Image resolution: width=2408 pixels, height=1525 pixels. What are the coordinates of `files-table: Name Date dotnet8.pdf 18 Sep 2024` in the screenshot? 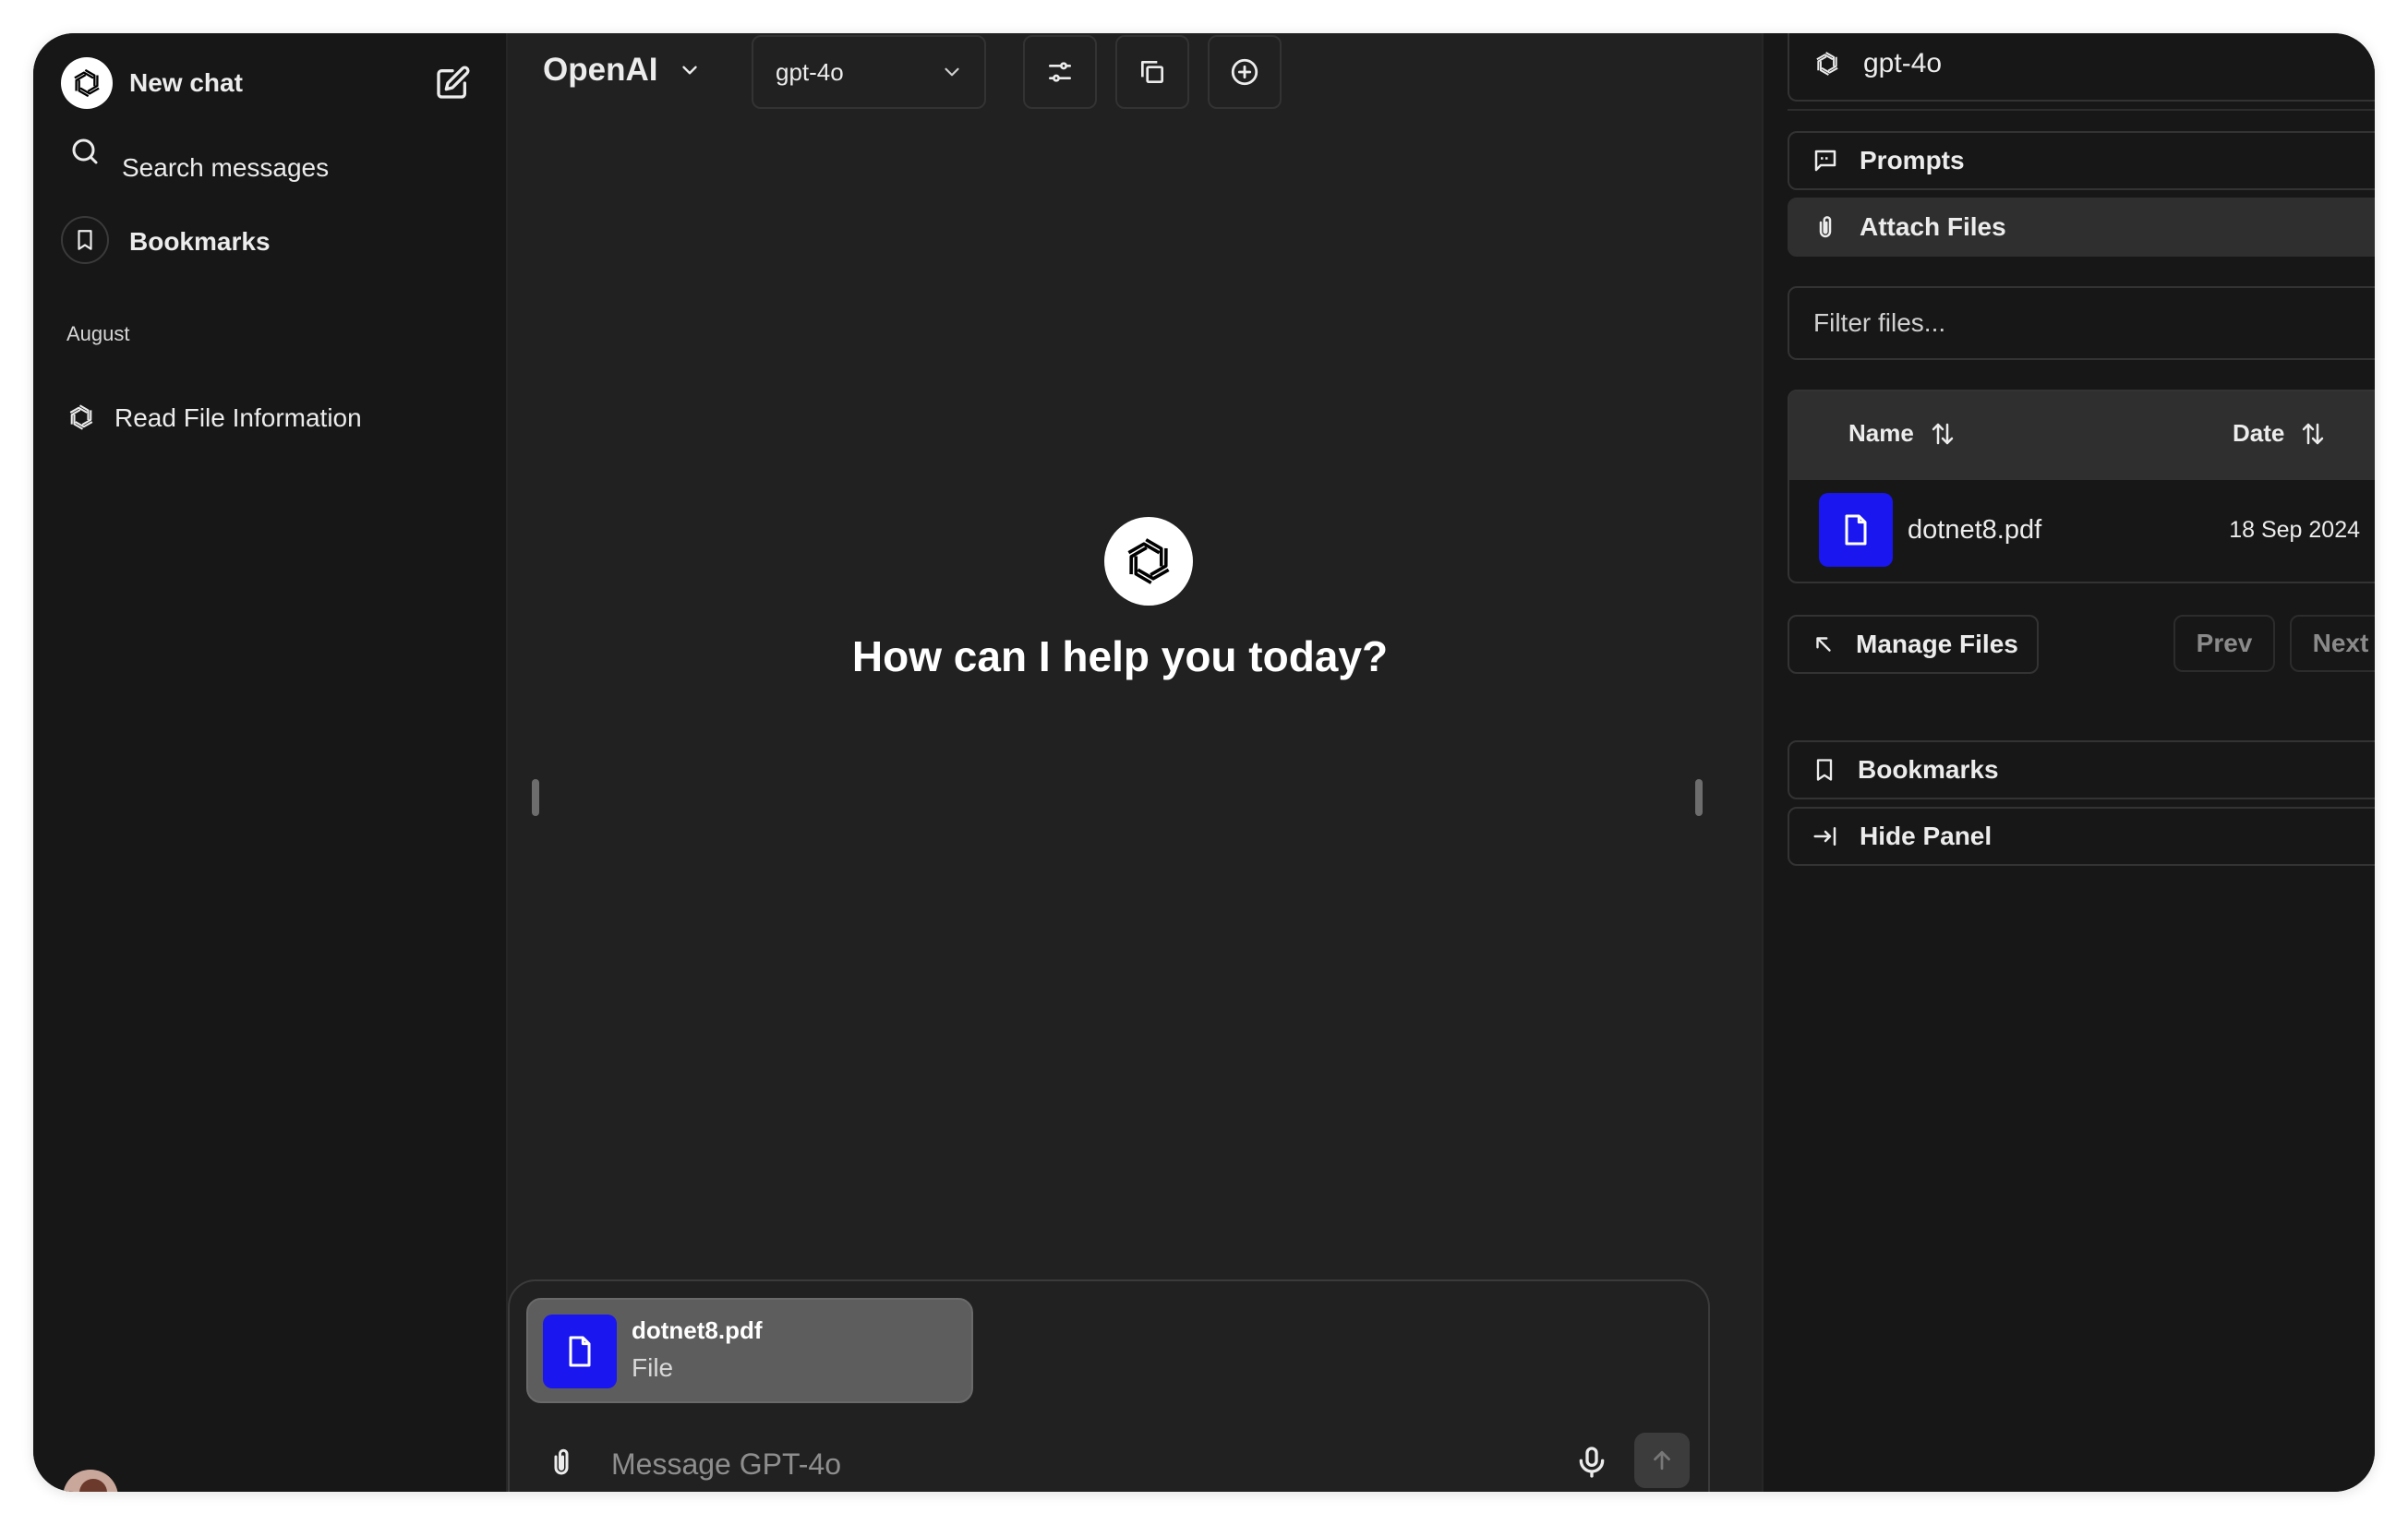 It's located at (2081, 487).